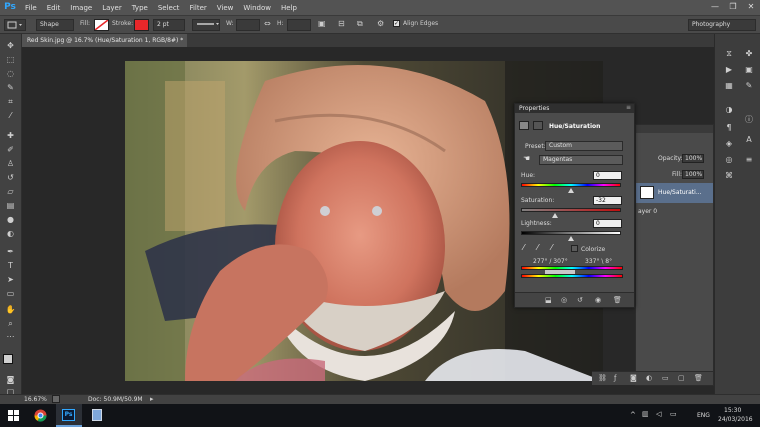 This screenshot has height=427, width=760. What do you see at coordinates (574, 248) in the screenshot?
I see `colorize-checkbox` at bounding box center [574, 248].